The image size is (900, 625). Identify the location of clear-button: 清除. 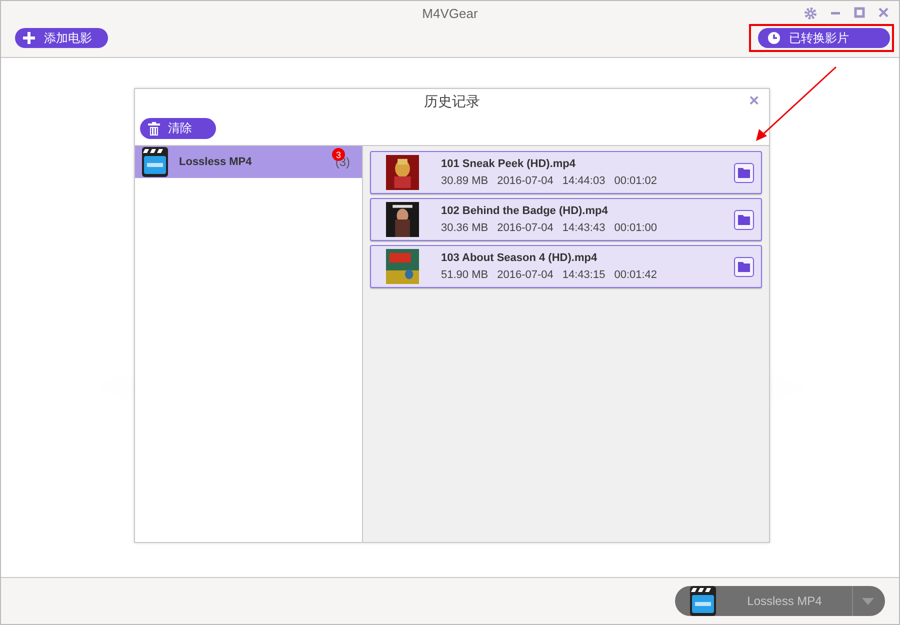
(178, 128).